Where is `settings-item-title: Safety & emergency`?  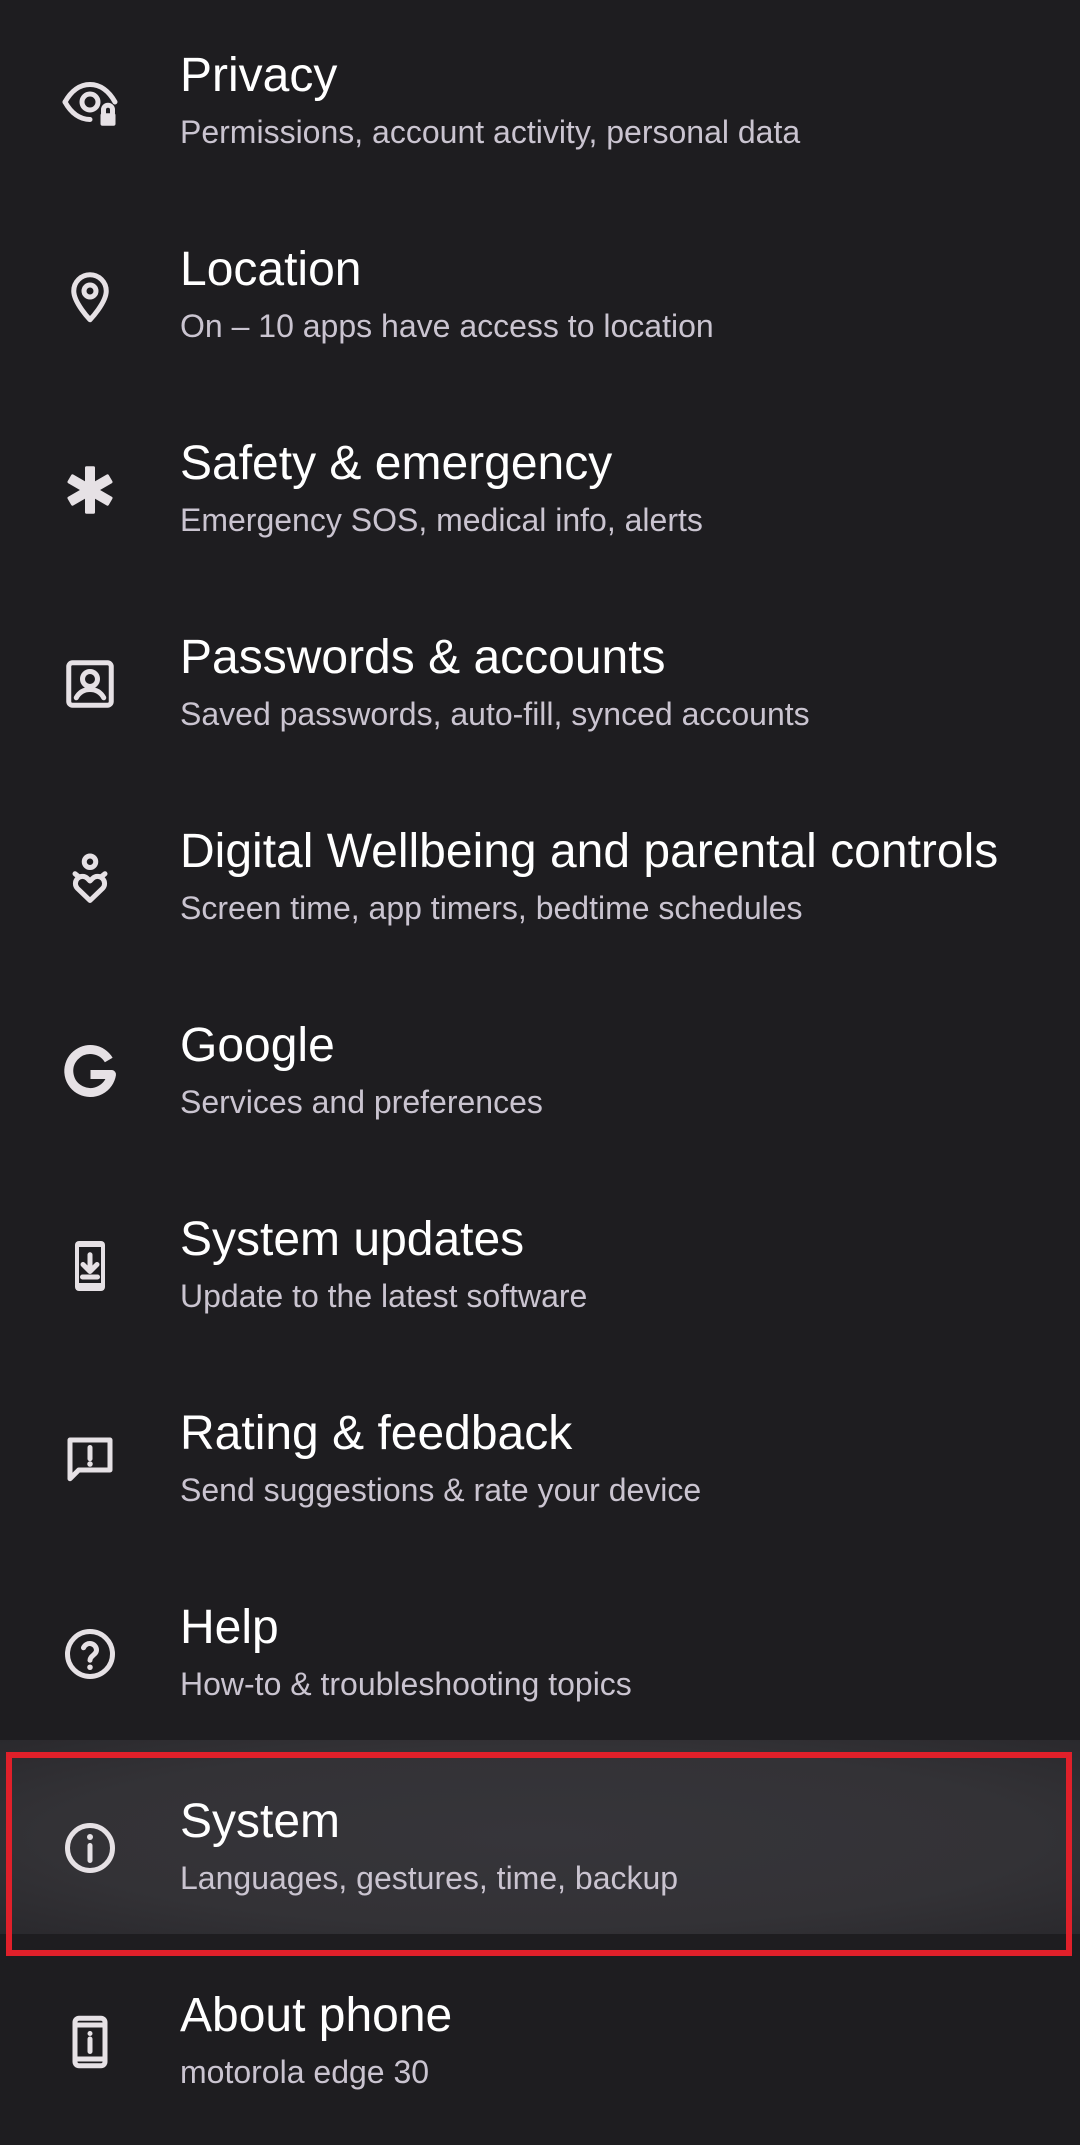
settings-item-title: Safety & emergency is located at coordinates (396, 463).